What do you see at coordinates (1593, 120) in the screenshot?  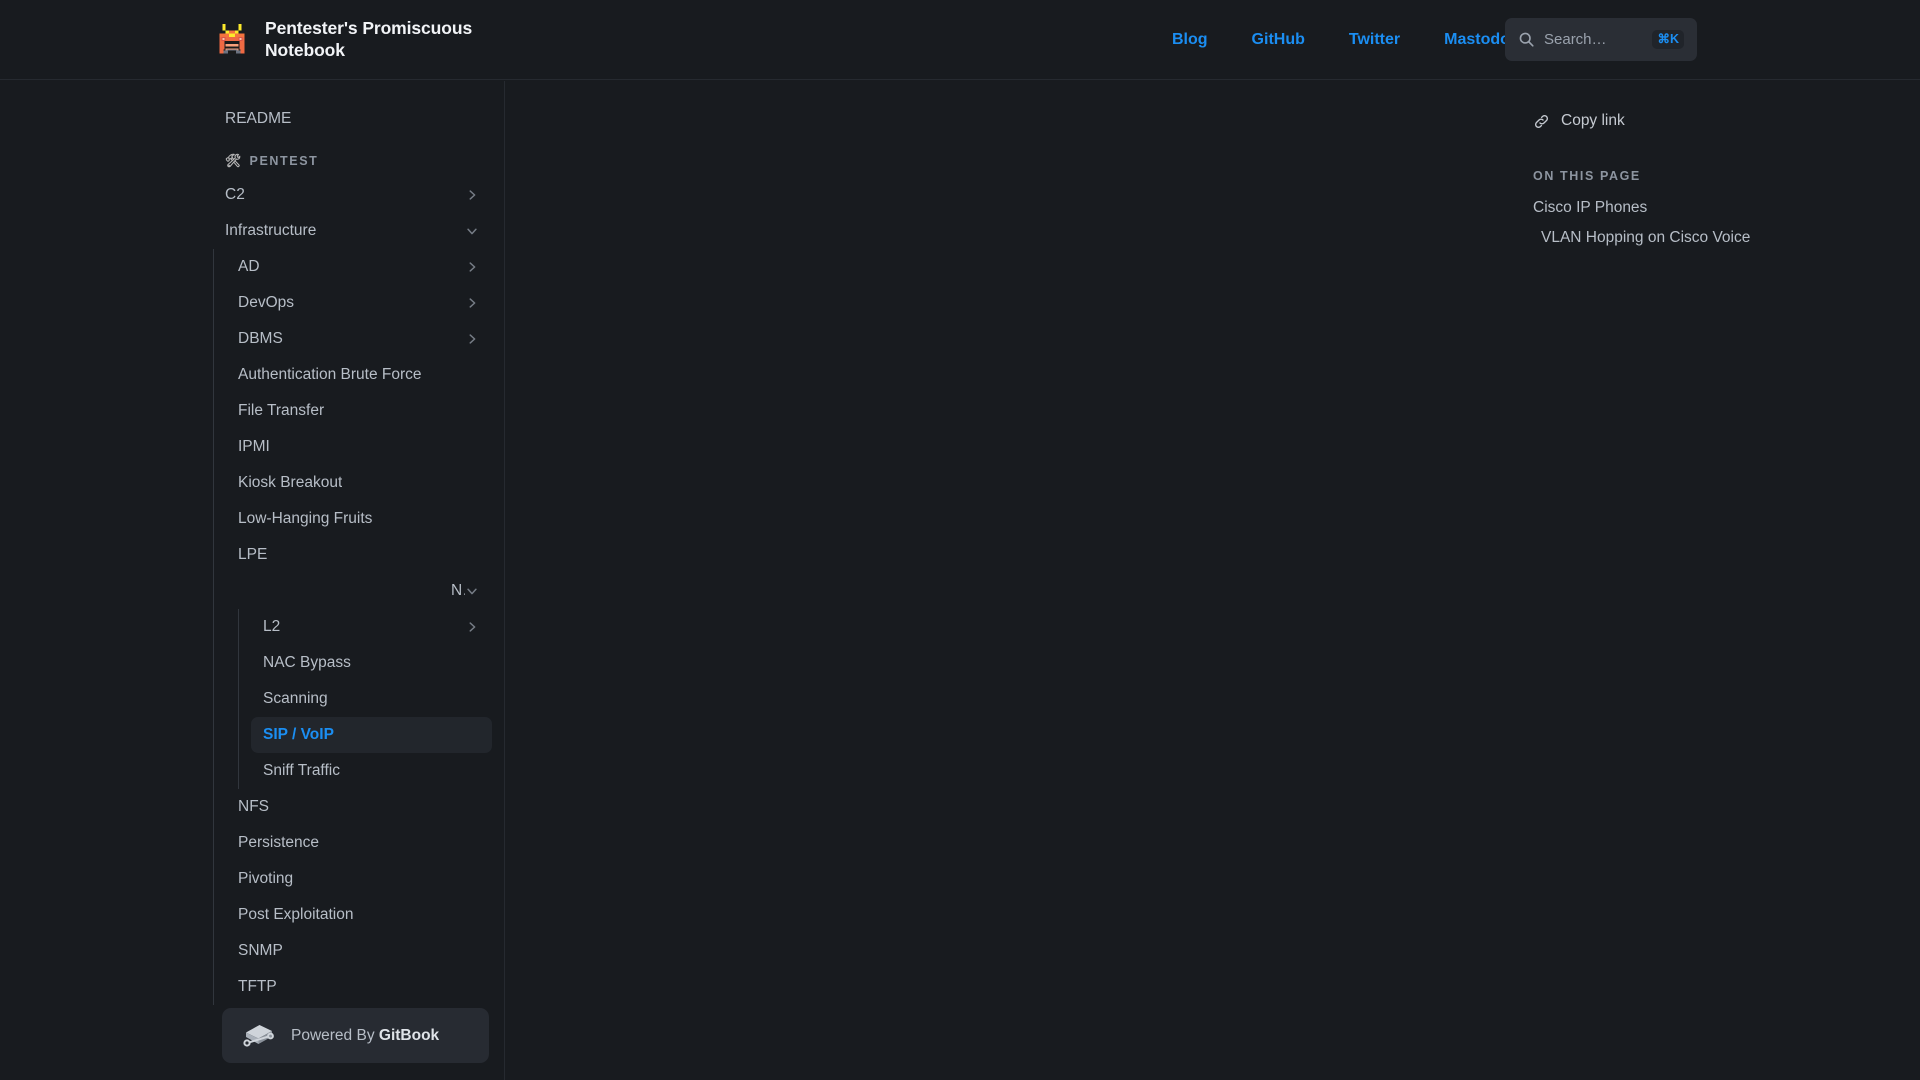 I see `copy-link-label: Copy link` at bounding box center [1593, 120].